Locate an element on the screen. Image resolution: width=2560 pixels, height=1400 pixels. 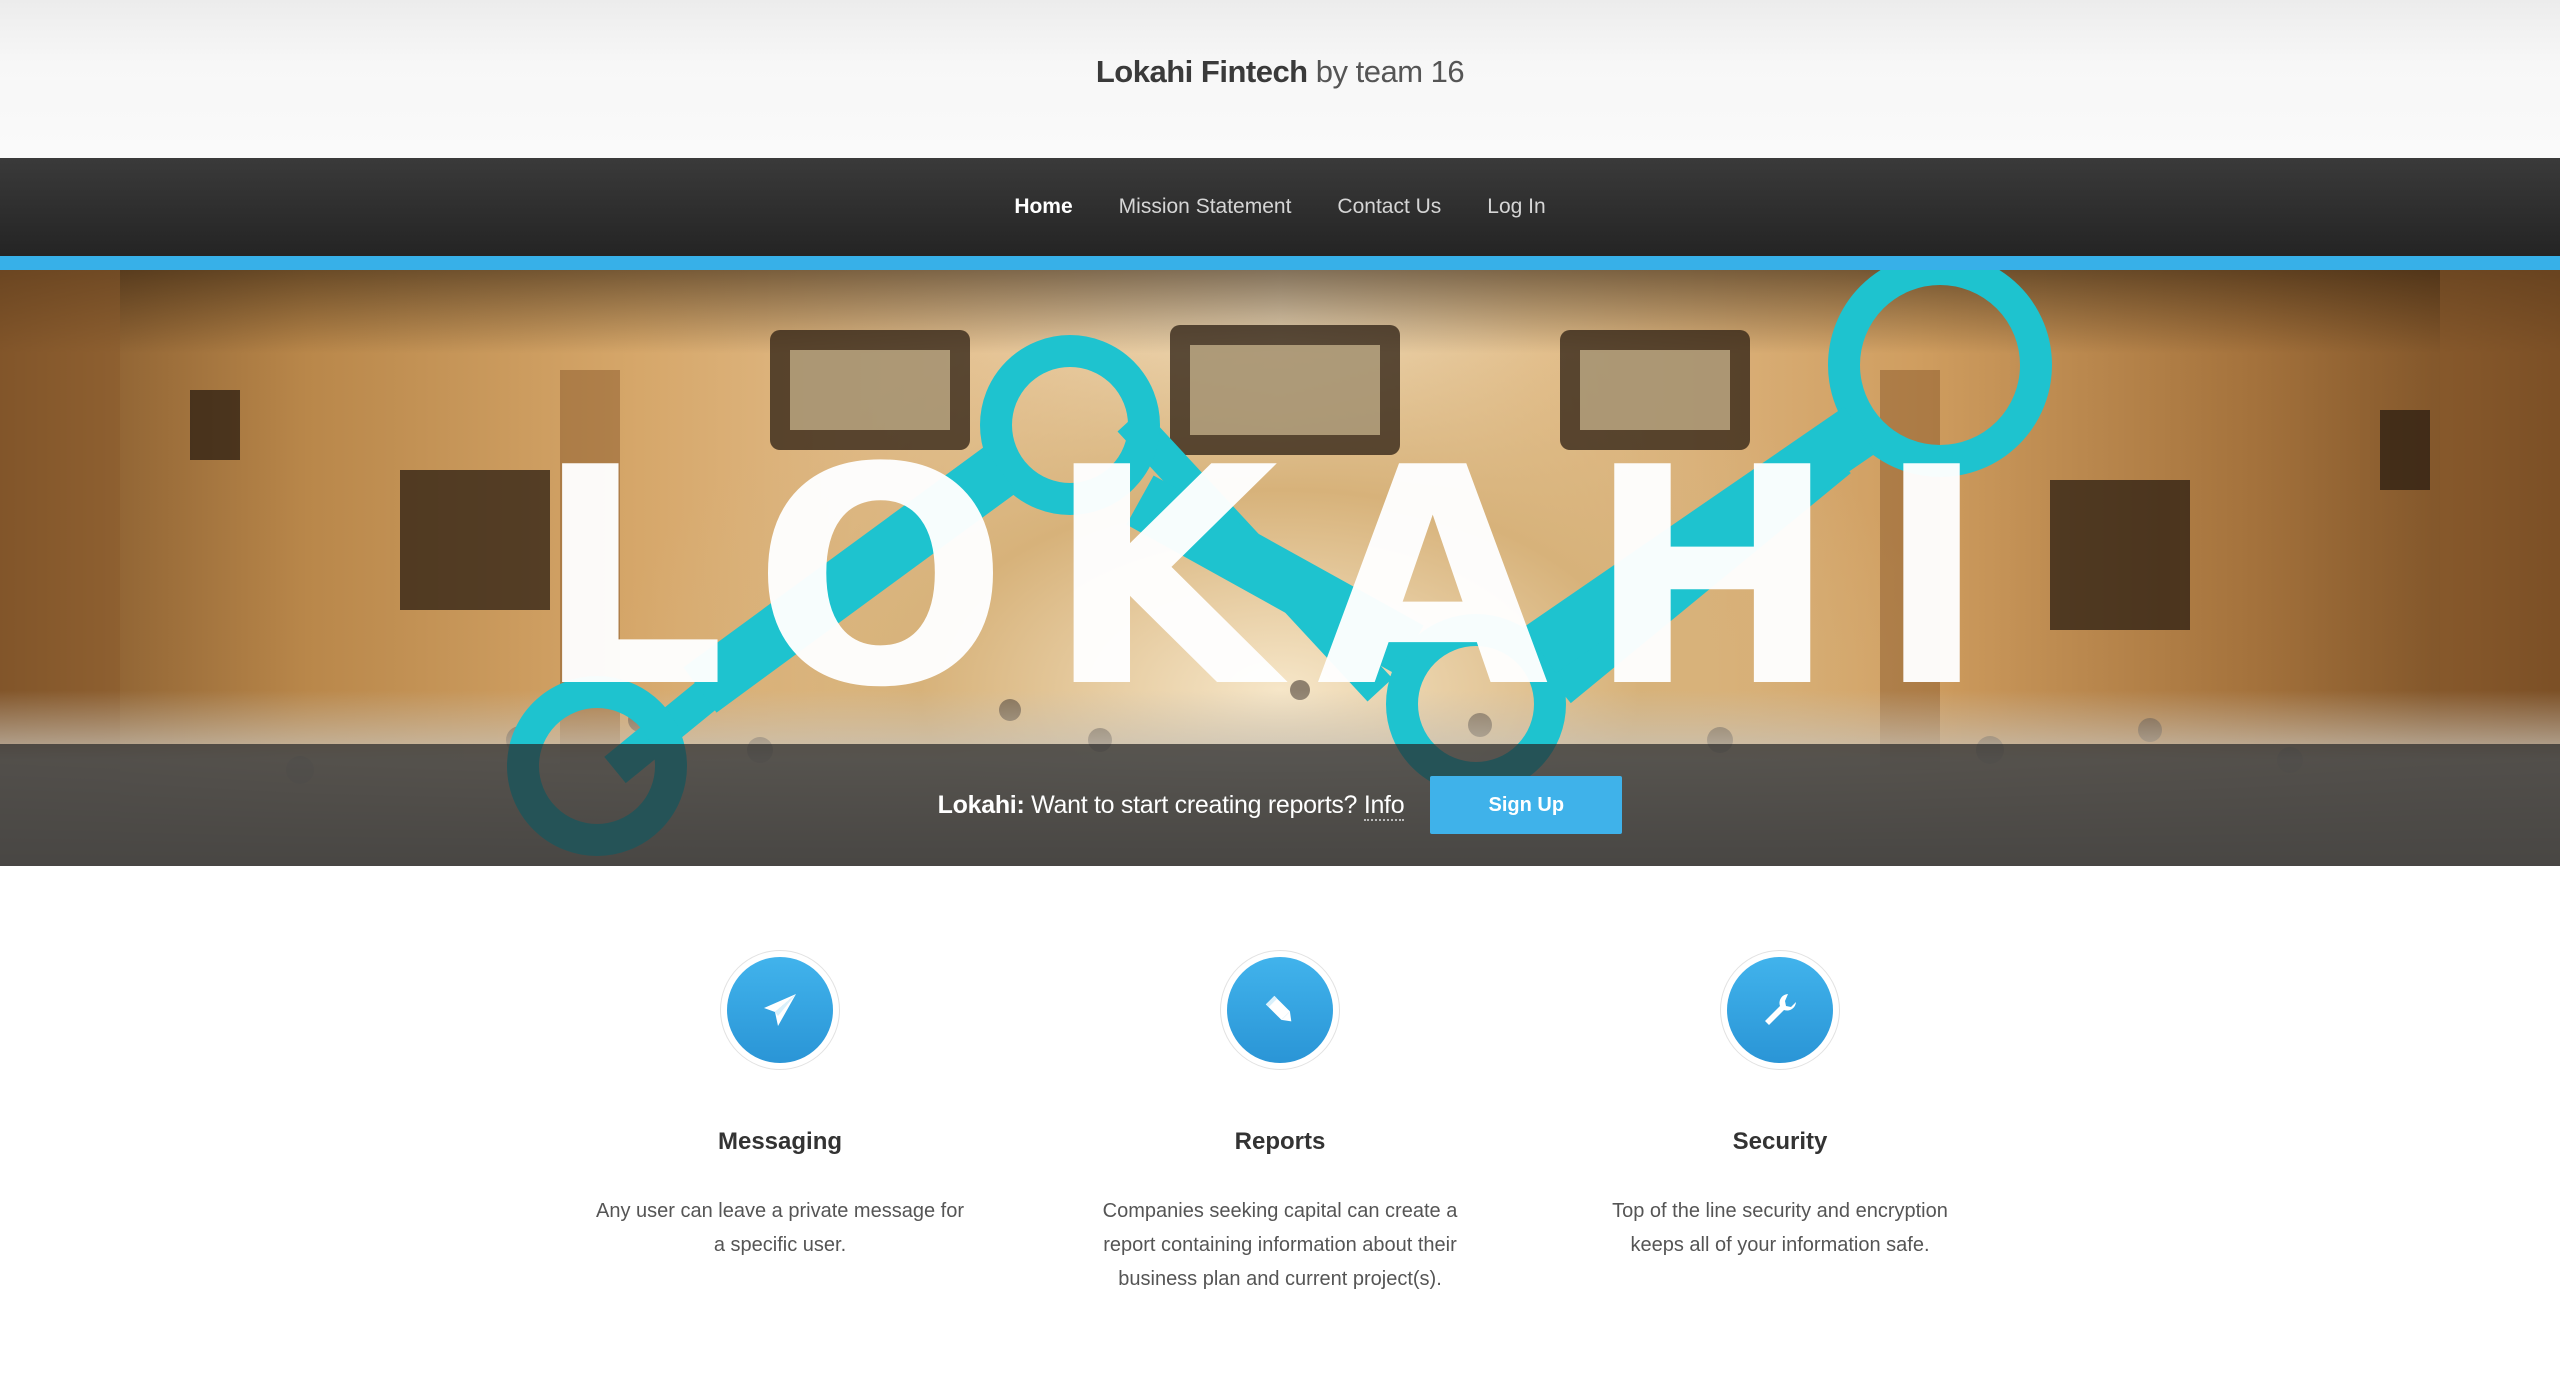
nav-item-mission-statement: Mission Statement is located at coordinates (1205, 207).